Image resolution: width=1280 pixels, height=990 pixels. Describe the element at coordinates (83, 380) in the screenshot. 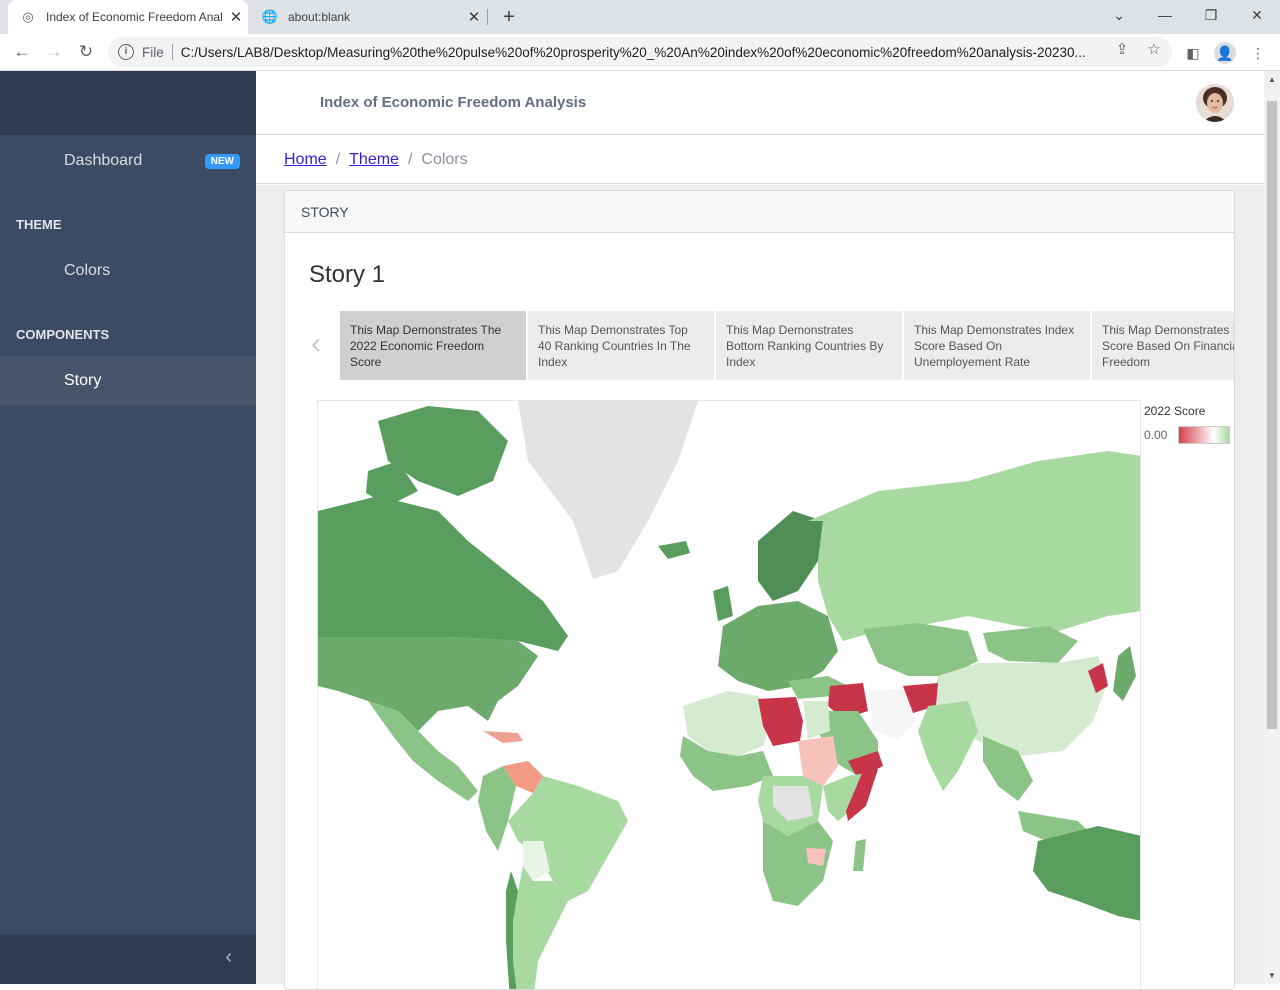

I see `sidebar-item-label: Story` at that location.